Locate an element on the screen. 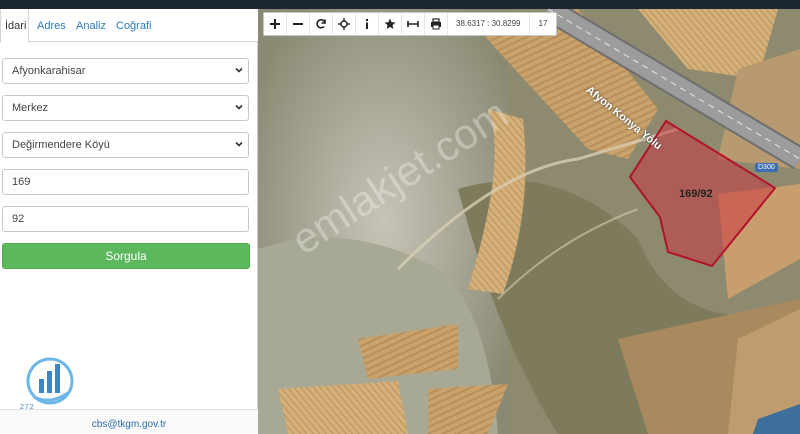 The height and width of the screenshot is (434, 800). refresh-button is located at coordinates (321, 24).